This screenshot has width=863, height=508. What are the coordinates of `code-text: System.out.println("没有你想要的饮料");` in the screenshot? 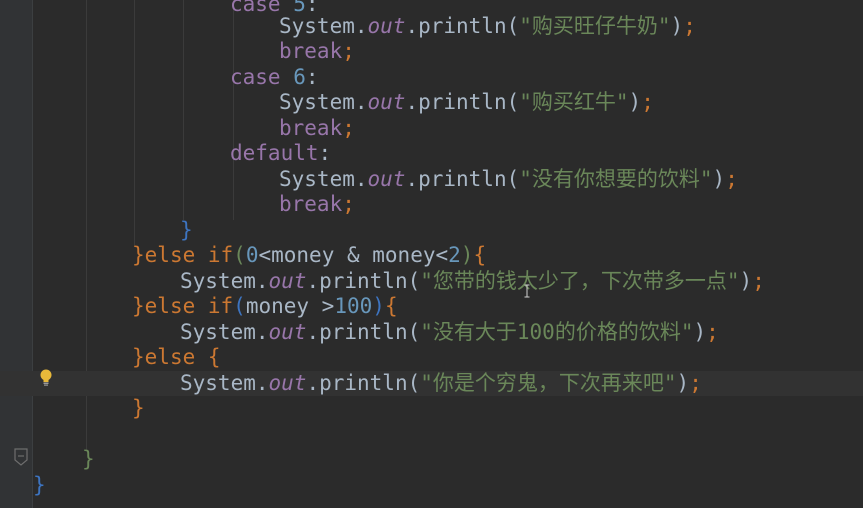 It's located at (508, 179).